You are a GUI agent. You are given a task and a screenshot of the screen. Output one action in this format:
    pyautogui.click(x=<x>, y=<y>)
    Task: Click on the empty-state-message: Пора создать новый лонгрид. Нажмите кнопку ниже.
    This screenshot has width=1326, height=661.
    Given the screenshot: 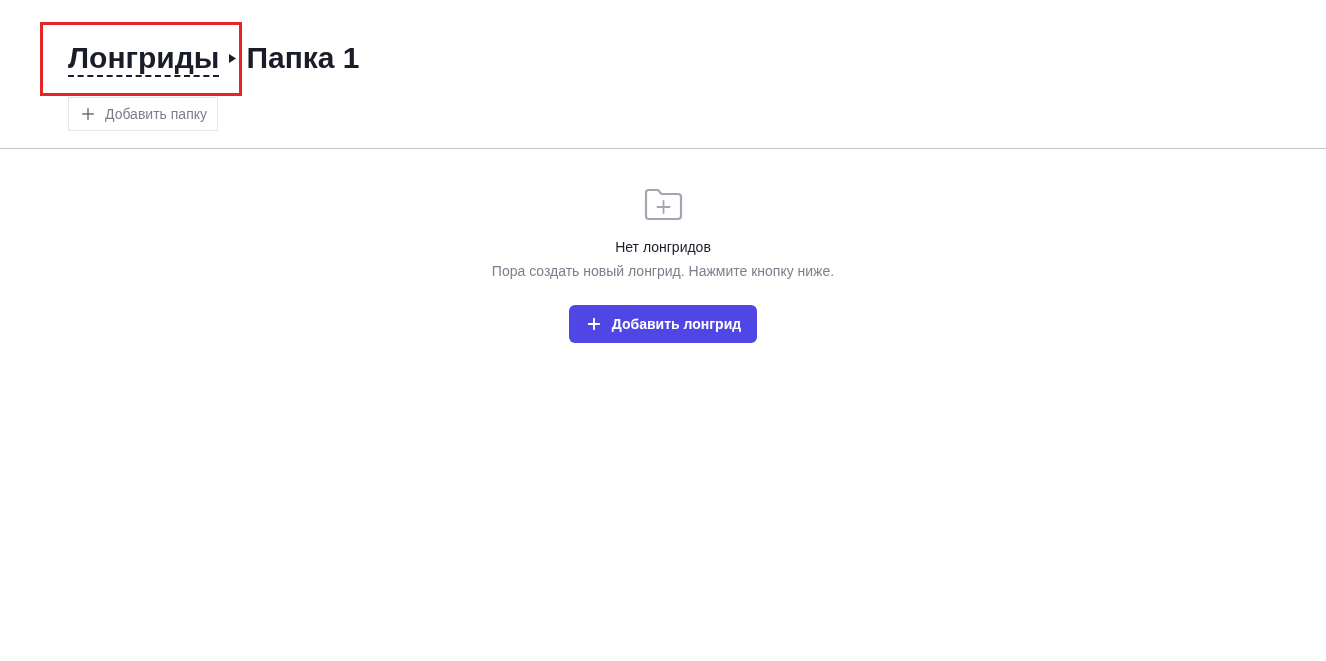 What is the action you would take?
    pyautogui.click(x=663, y=271)
    